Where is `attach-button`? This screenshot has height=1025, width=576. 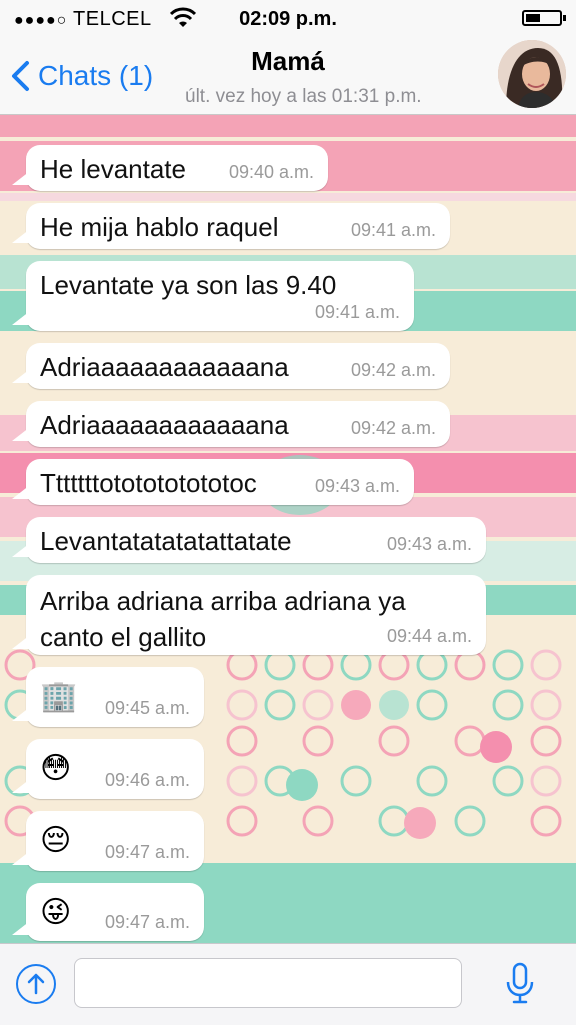
attach-button is located at coordinates (36, 984).